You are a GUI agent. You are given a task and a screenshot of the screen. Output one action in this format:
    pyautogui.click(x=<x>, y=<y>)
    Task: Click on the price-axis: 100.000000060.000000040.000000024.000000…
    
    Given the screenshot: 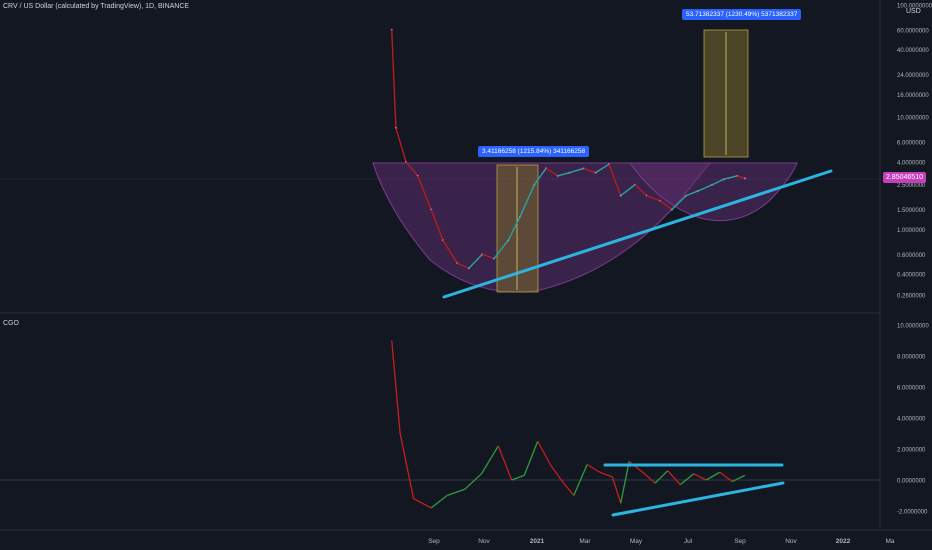 What is the action you would take?
    pyautogui.click(x=914, y=152)
    